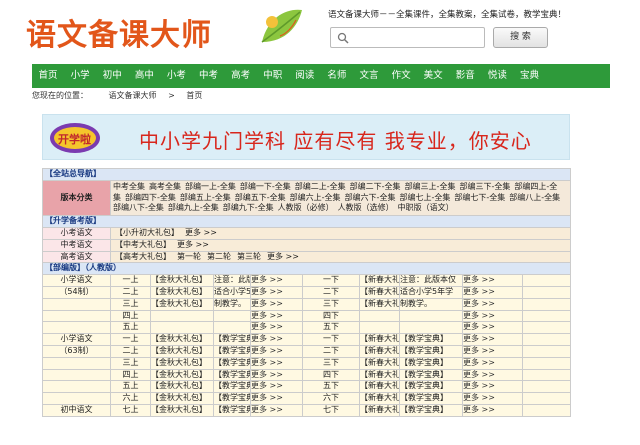 Image resolution: width=640 pixels, height=445 pixels. Describe the element at coordinates (401, 76) in the screenshot. I see `nav-item-11: 作文` at that location.